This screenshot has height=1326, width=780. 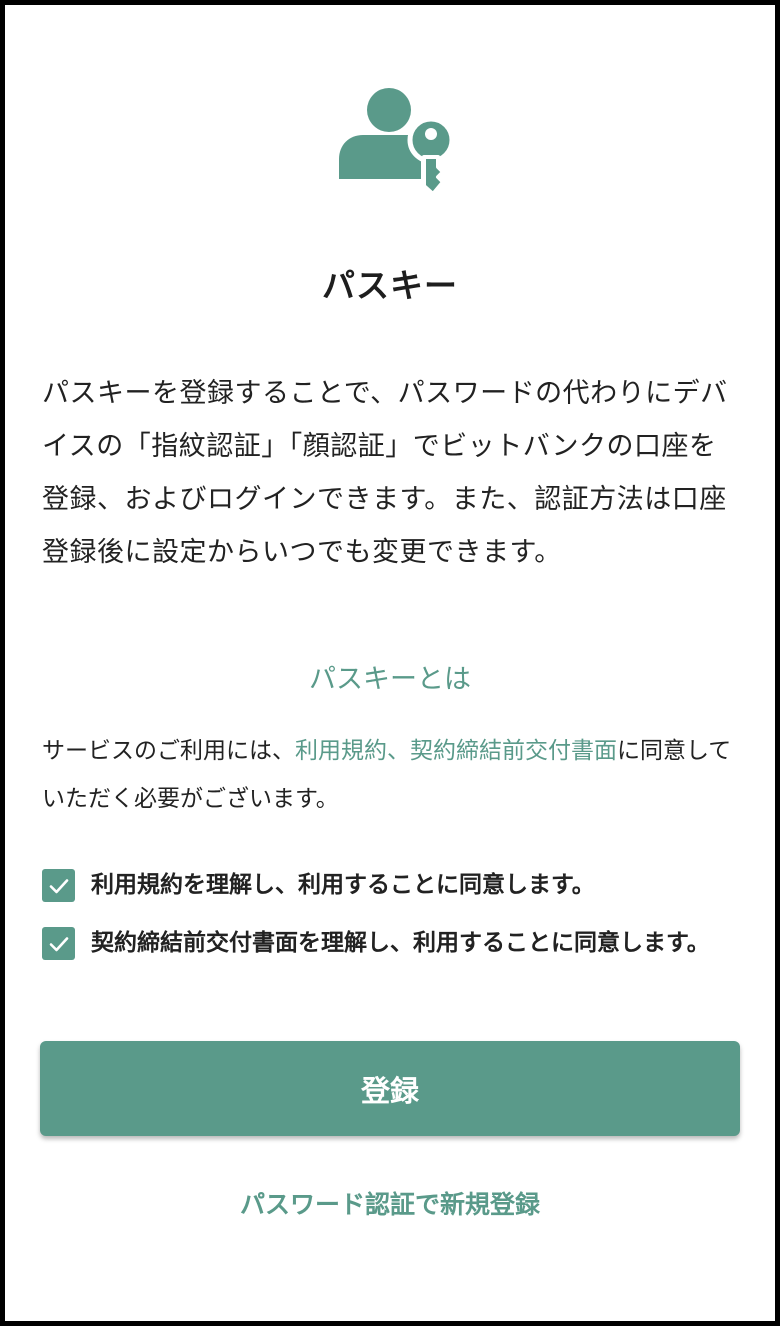 I want to click on pre-contract-document-link: 契約締結前交付書面, so click(x=513, y=751).